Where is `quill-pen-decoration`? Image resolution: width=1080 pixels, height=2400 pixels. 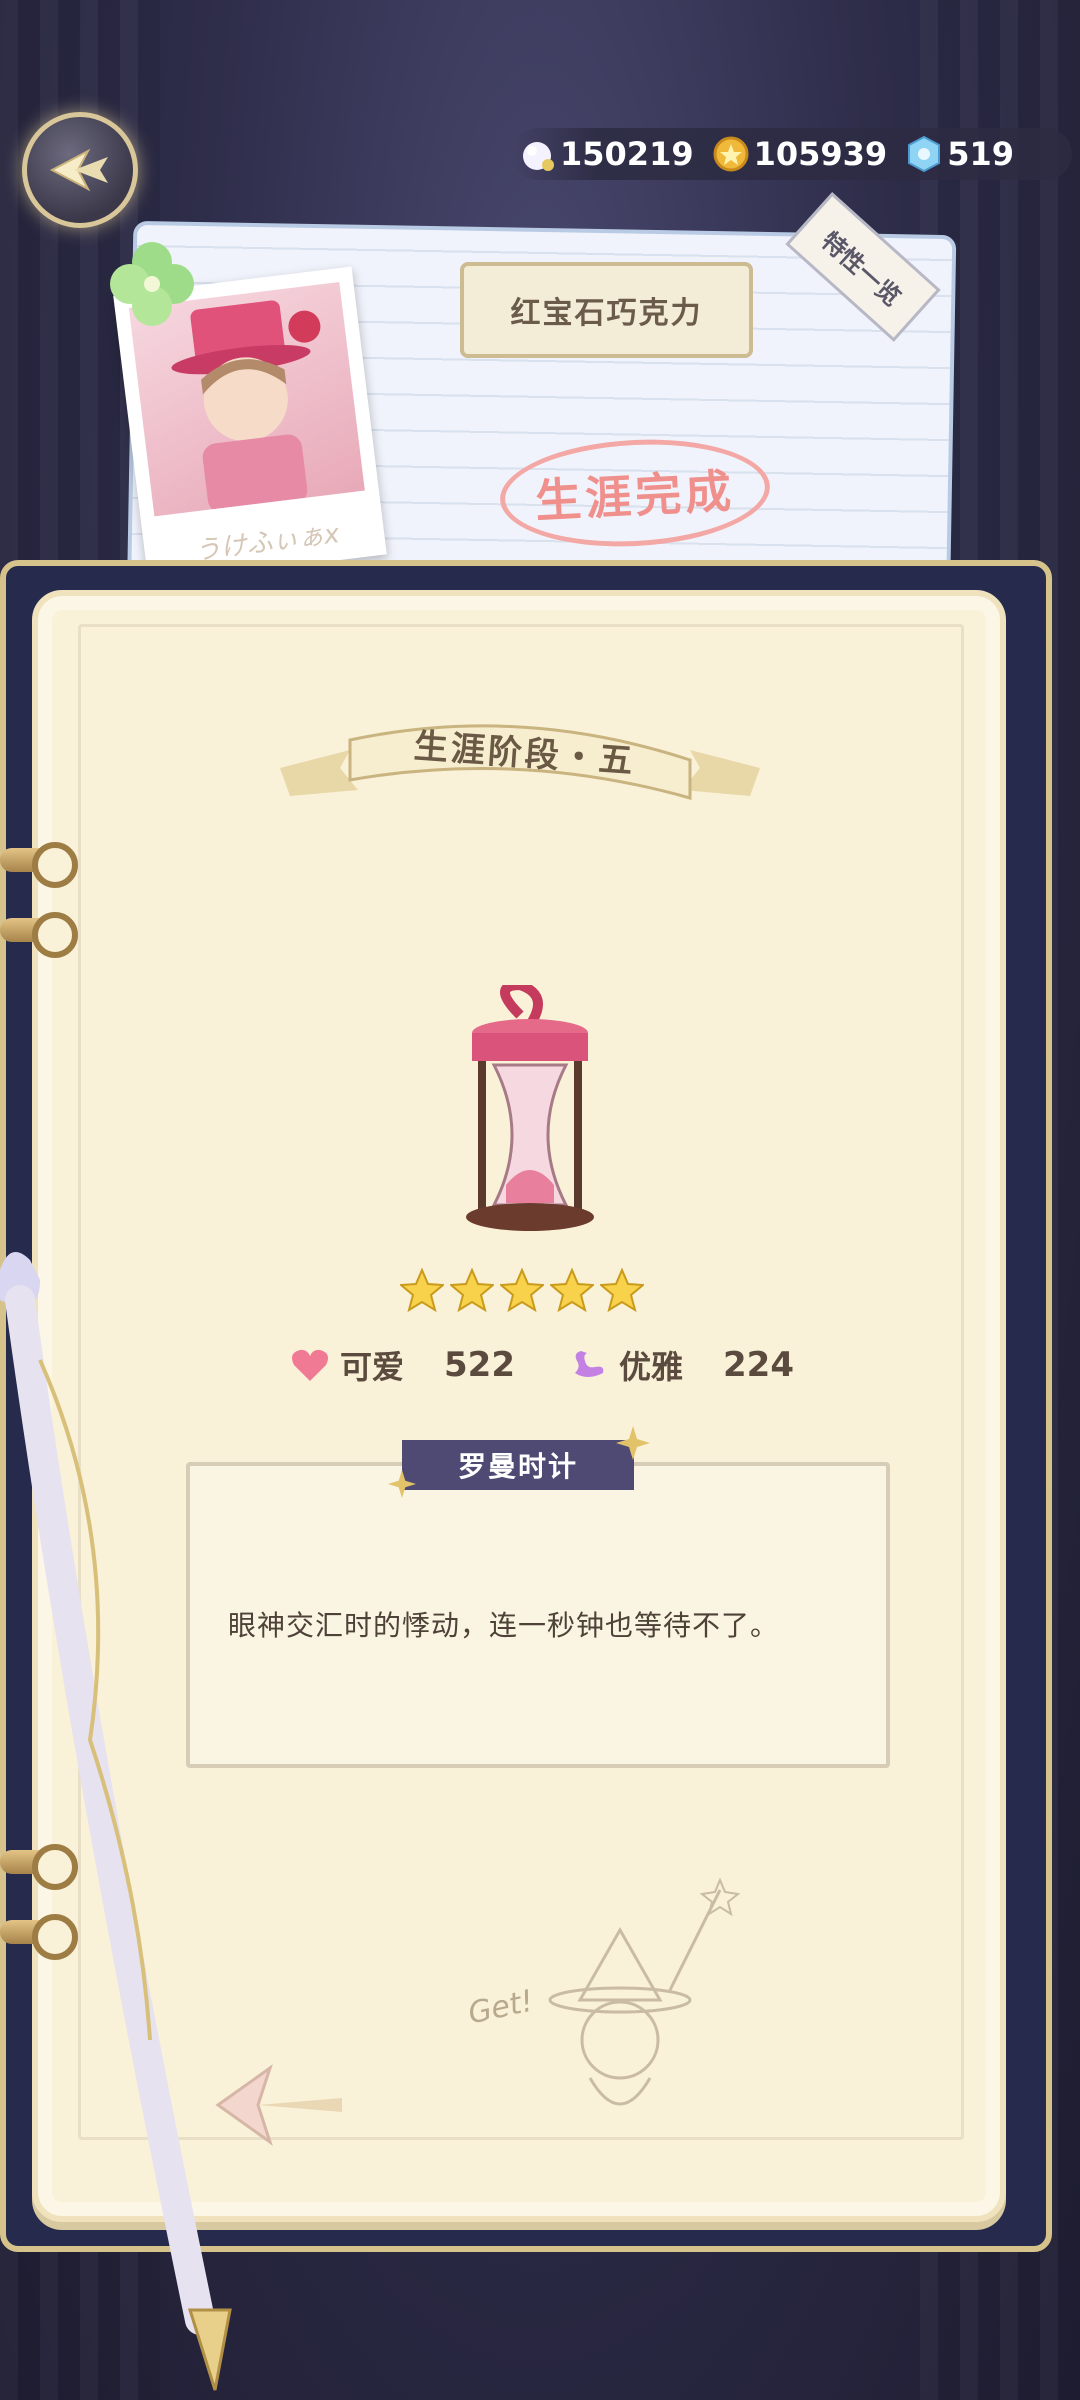
quill-pen-decoration is located at coordinates (116, 1821).